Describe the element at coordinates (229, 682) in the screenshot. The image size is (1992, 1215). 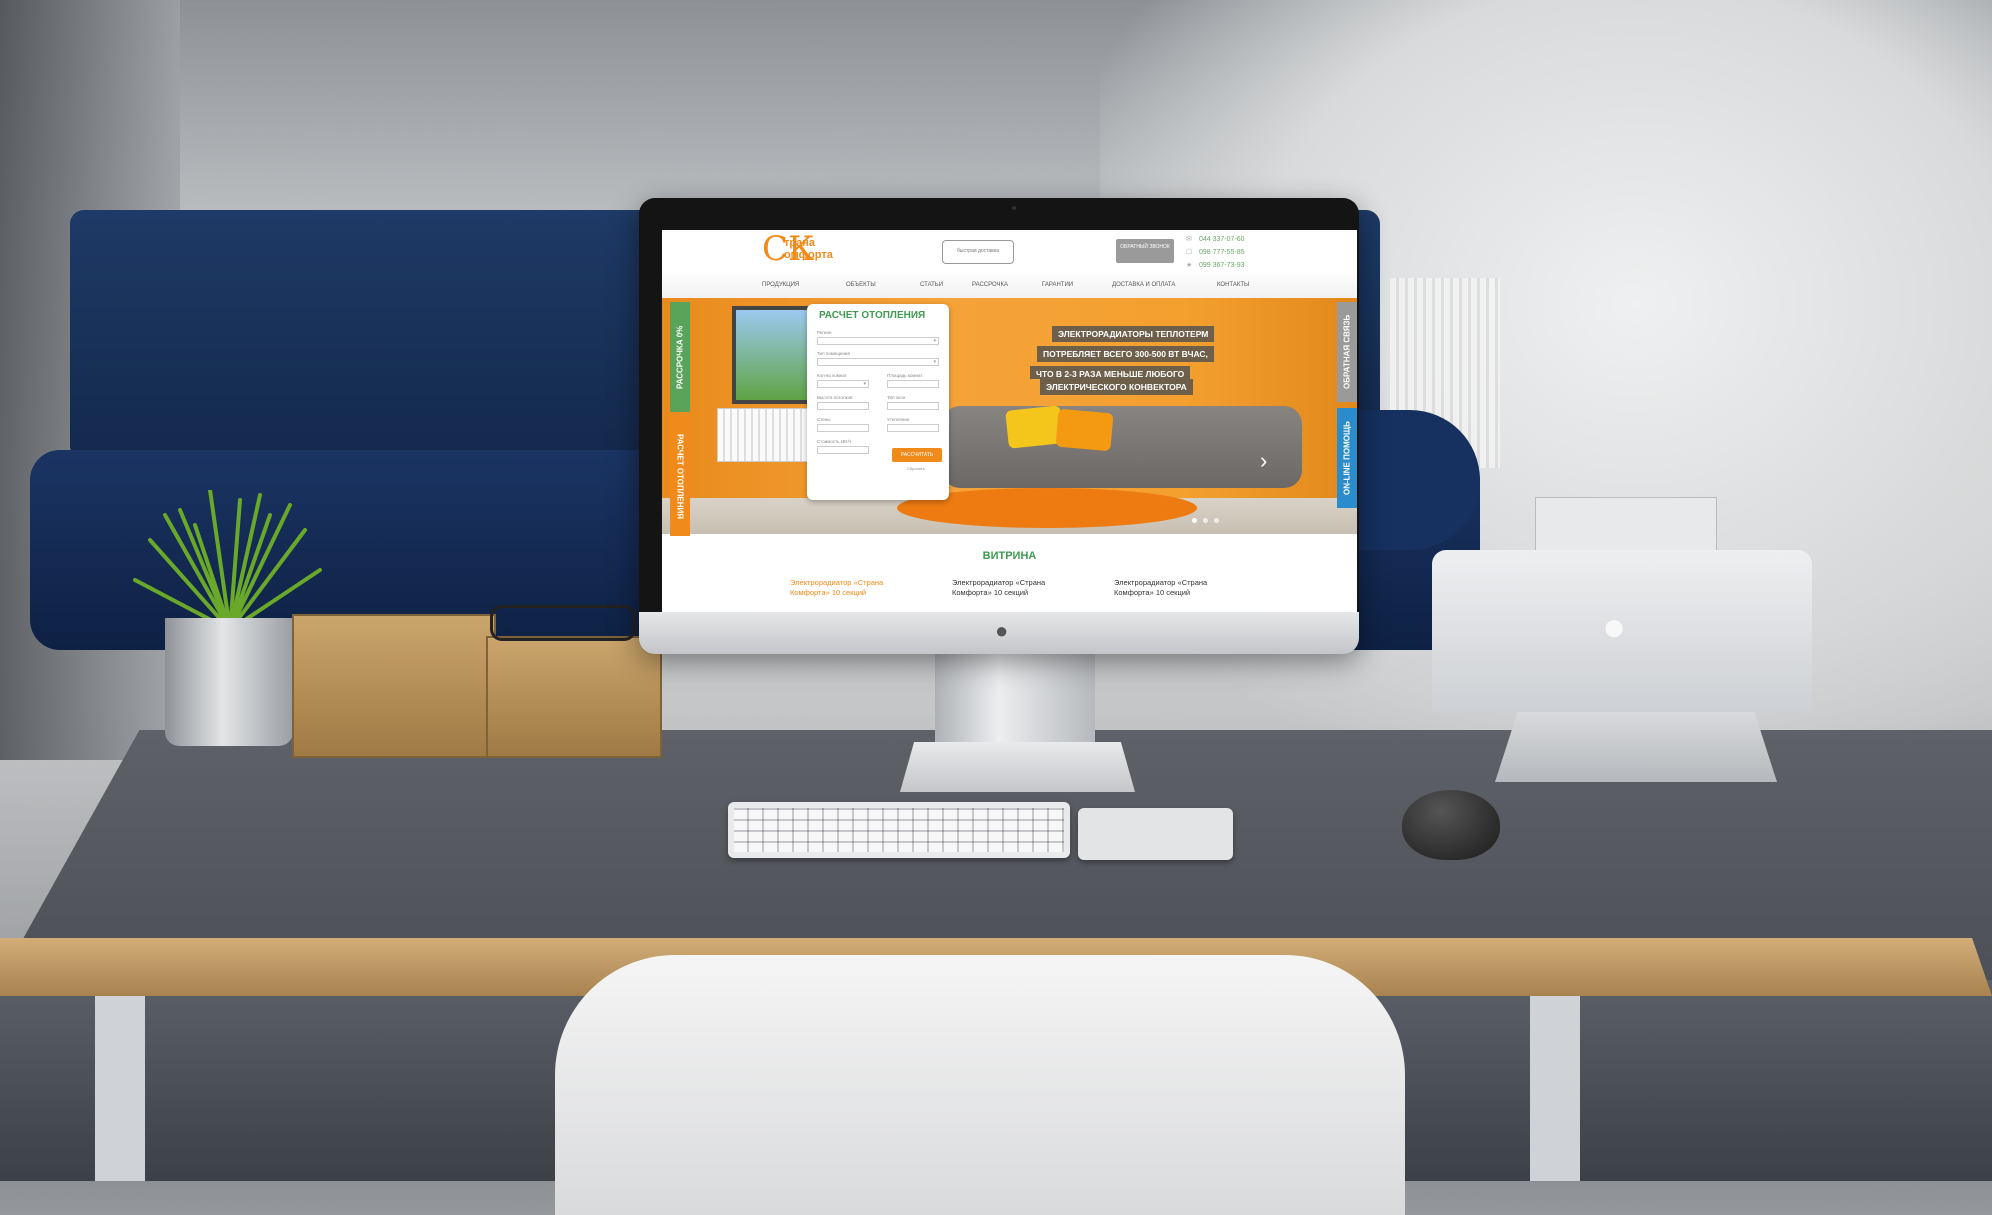
I see `plant-pot` at that location.